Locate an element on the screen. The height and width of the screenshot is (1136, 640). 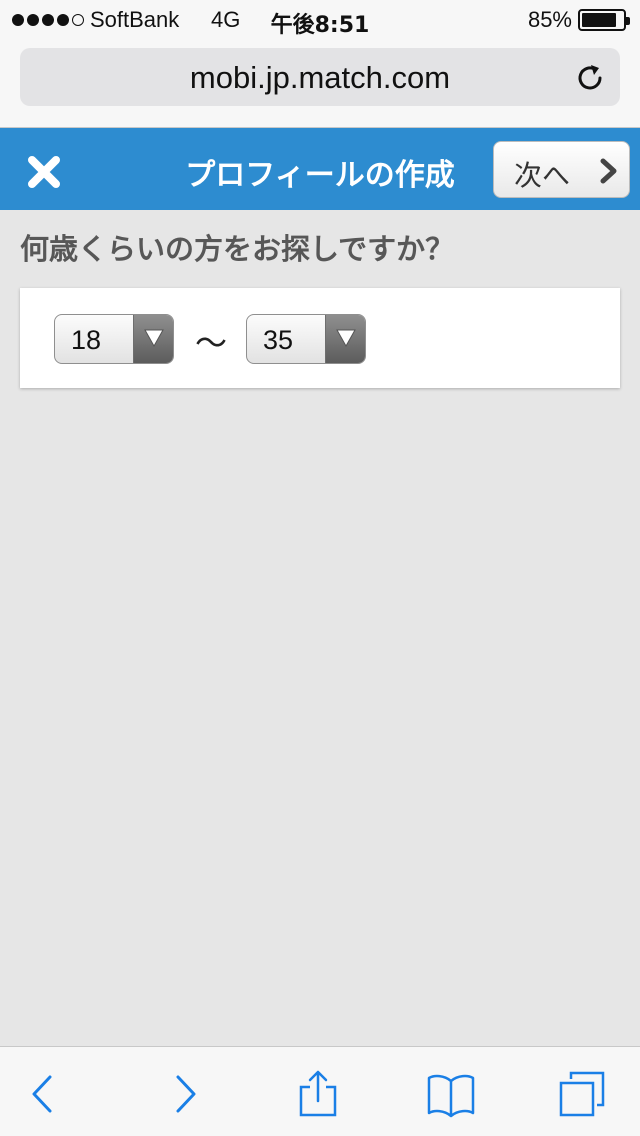
battery-icon is located at coordinates (604, 20).